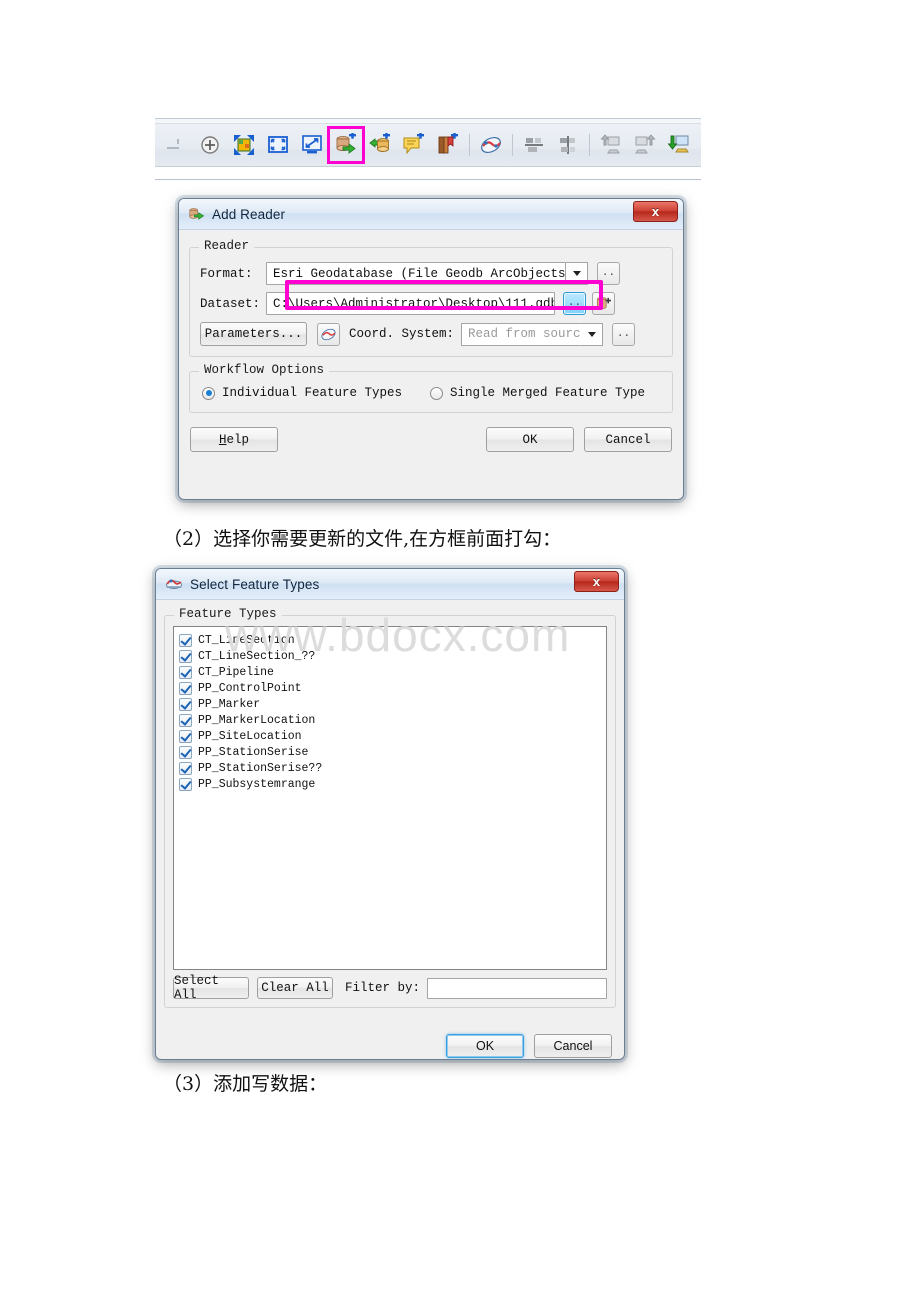 The width and height of the screenshot is (920, 1302). I want to click on help-button: Help, so click(234, 439).